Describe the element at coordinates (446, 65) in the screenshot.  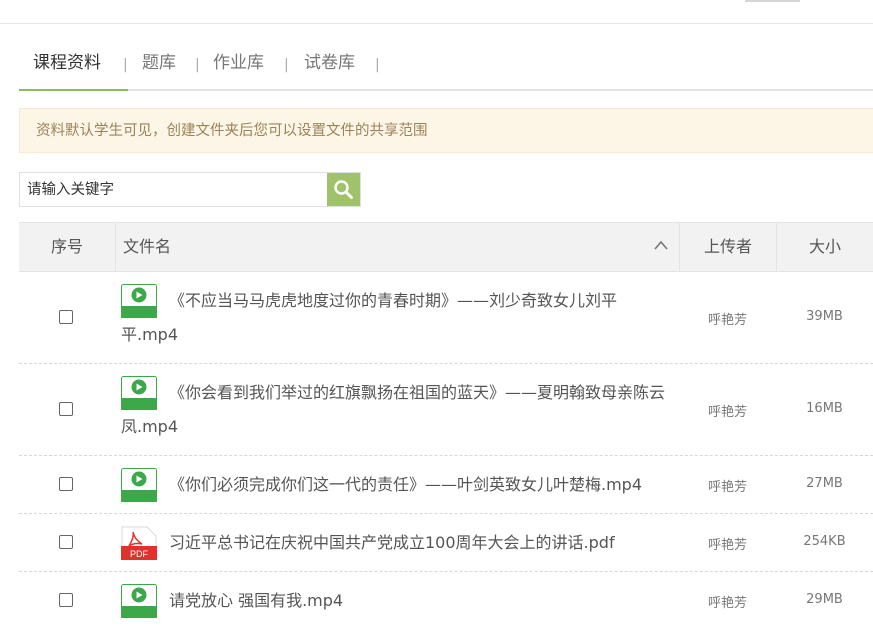
I see `tab-bar: 课程资料 | 题库 | 作业库 | 试卷库 |` at that location.